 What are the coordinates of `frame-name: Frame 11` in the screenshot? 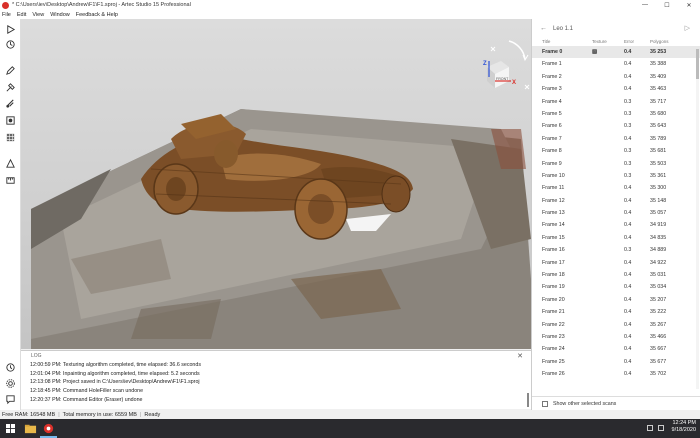 It's located at (553, 188).